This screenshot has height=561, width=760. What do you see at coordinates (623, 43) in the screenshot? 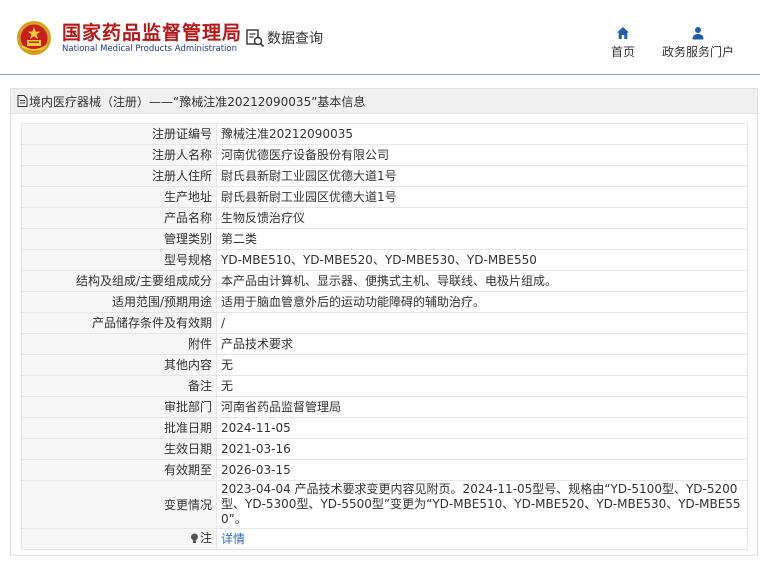
I see `nav-home: 首页` at bounding box center [623, 43].